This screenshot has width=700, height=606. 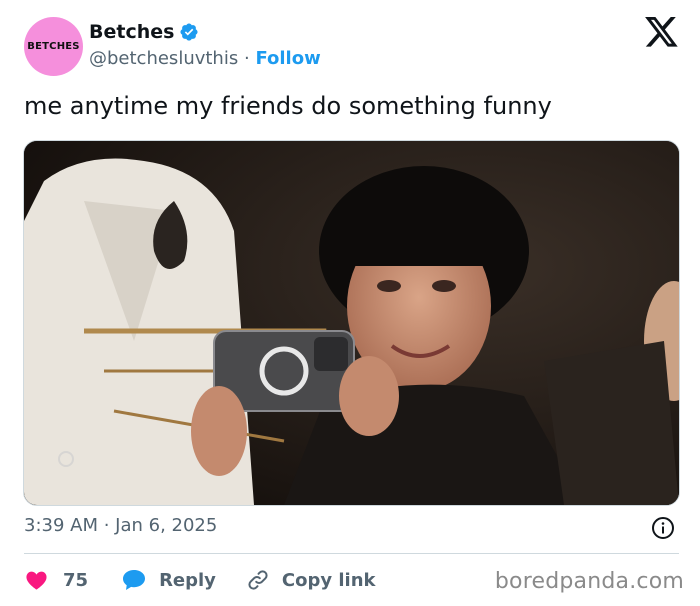 I want to click on copy-link-label: Copy link, so click(x=328, y=580).